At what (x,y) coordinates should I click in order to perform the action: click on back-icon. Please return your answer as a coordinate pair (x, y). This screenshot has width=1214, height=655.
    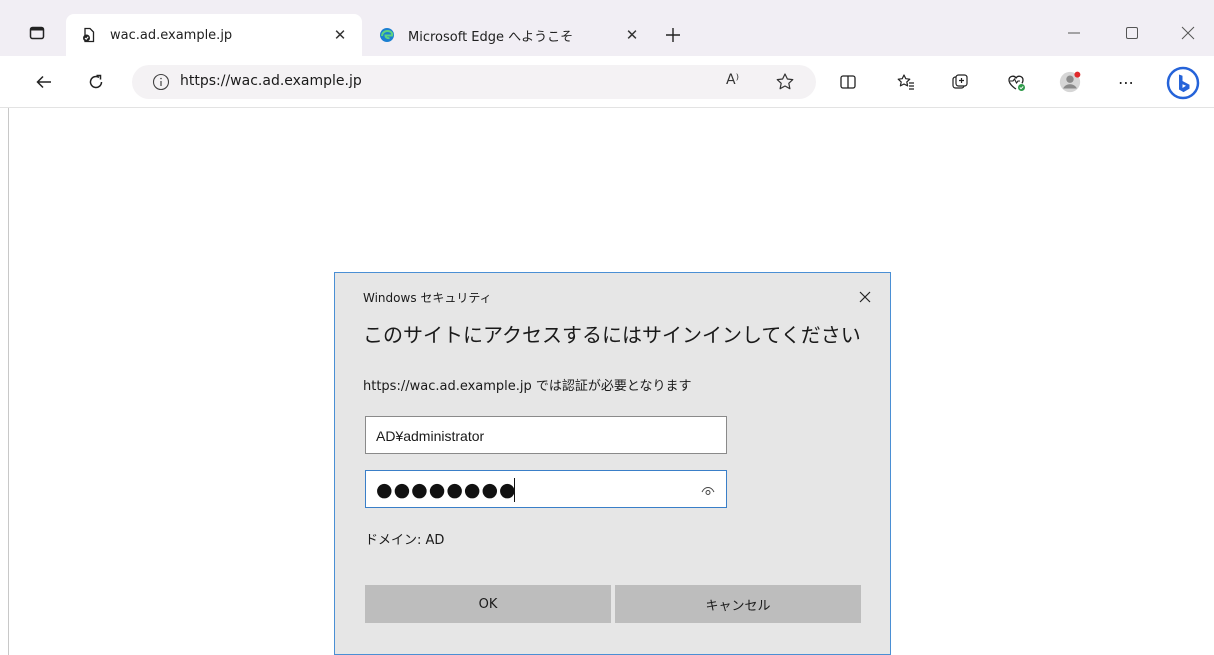
    Looking at the image, I should click on (44, 82).